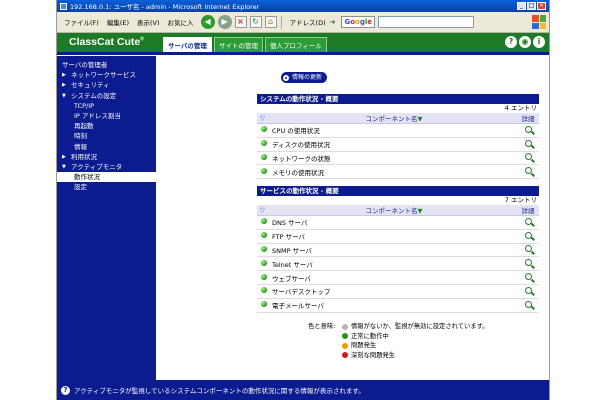 The image size is (610, 400). Describe the element at coordinates (398, 130) in the screenshot. I see `table-row: CPU の使用状況` at that location.